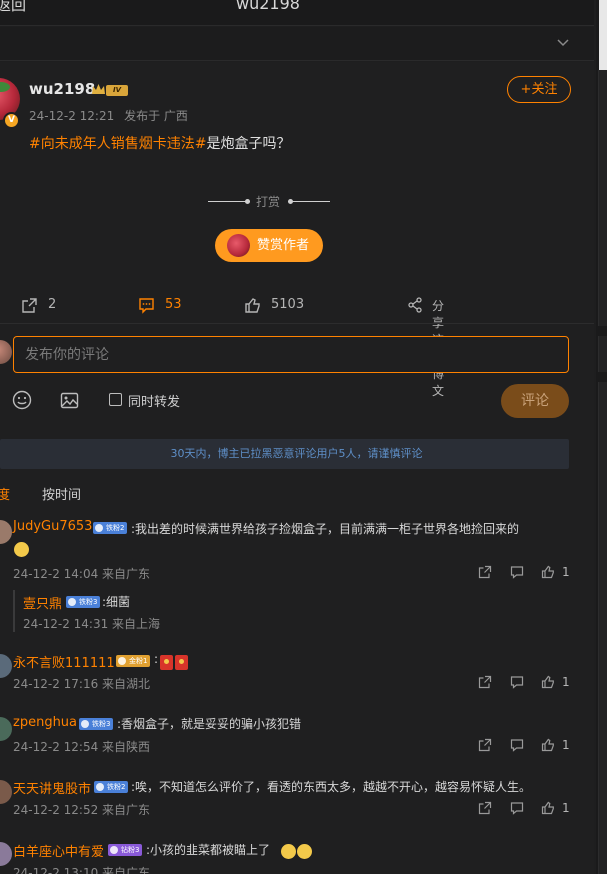 The image size is (607, 874). I want to click on comment-meta: 24-12-2 12:52 来自广东, so click(82, 810).